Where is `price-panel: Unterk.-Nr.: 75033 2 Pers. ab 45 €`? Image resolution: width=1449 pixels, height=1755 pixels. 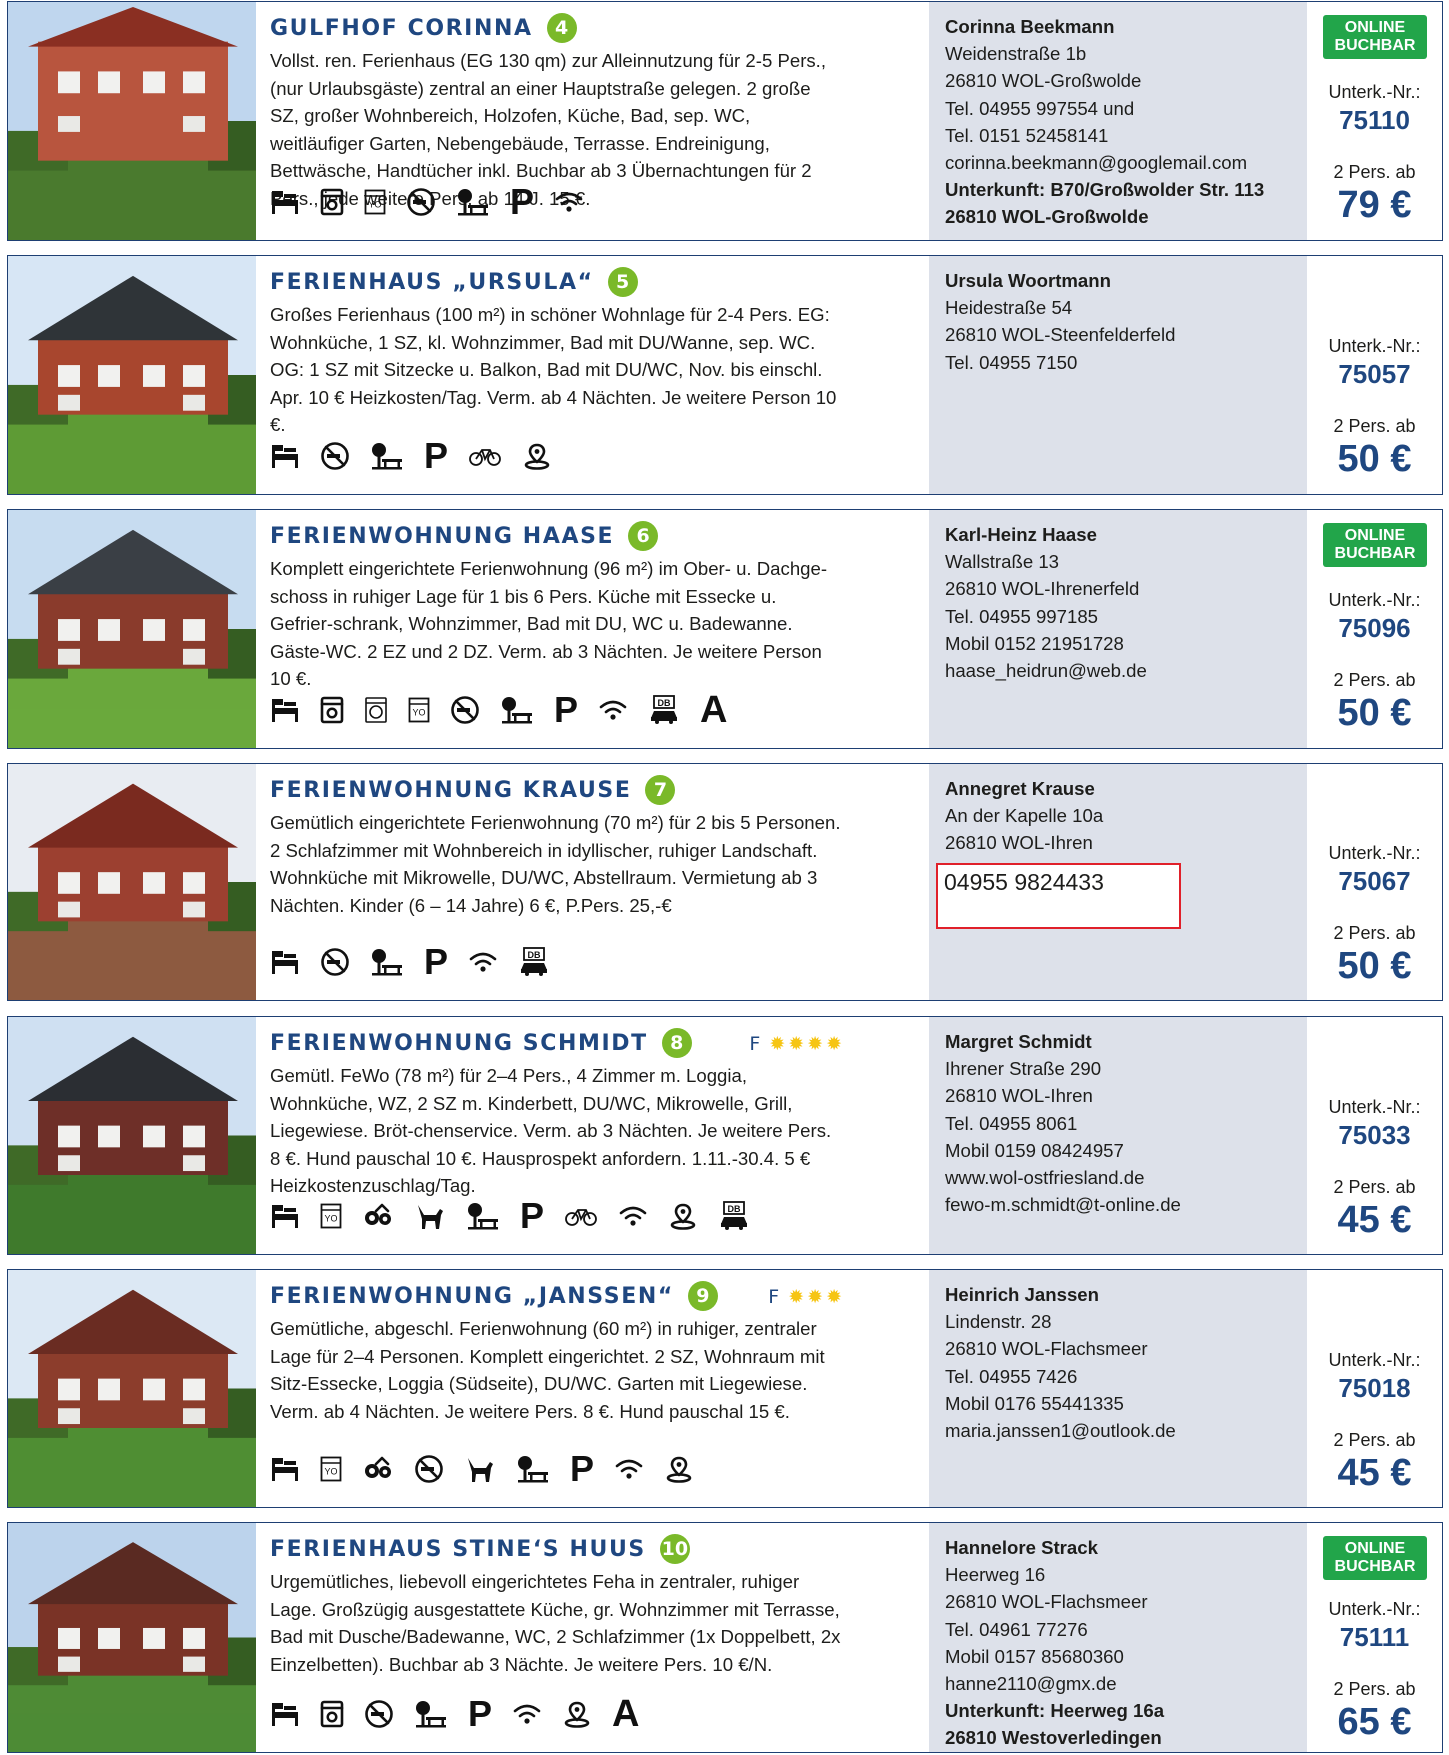
price-panel: Unterk.-Nr.: 75033 2 Pers. ab 45 € is located at coordinates (1374, 1135).